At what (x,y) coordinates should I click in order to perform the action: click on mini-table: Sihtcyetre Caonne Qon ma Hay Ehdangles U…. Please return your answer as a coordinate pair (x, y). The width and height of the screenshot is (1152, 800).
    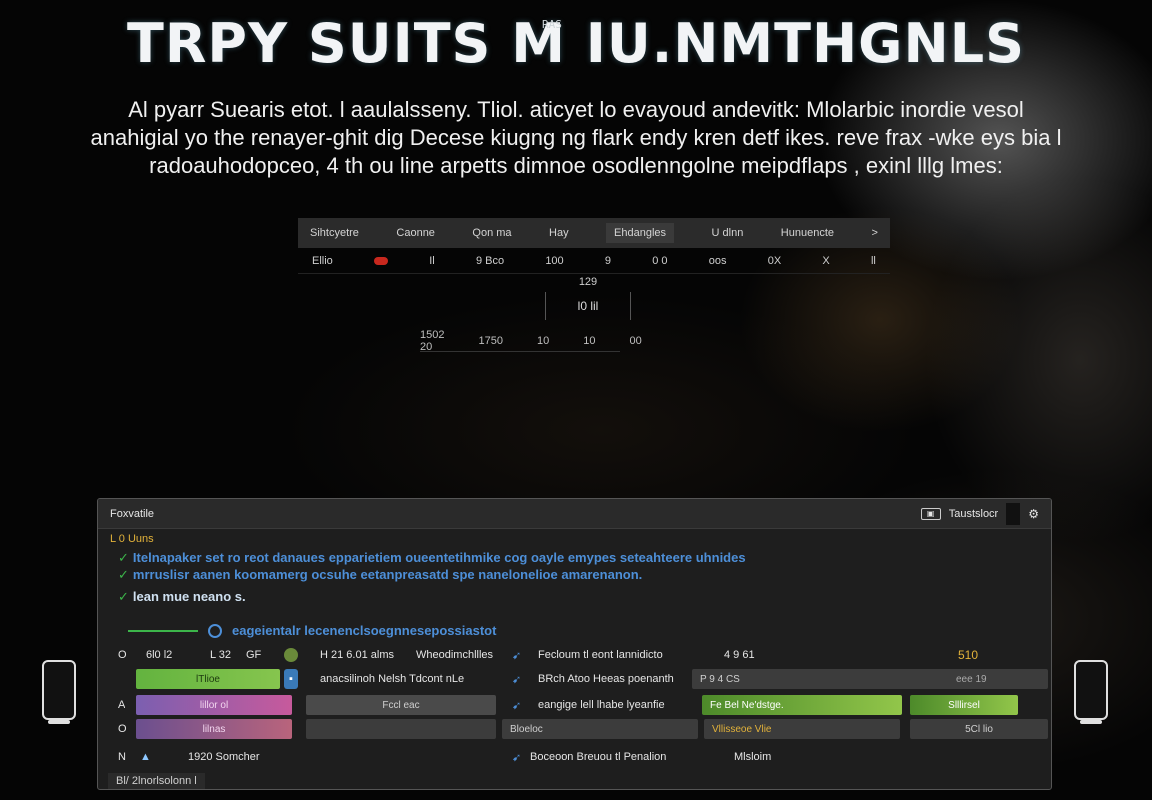
    Looking at the image, I should click on (594, 246).